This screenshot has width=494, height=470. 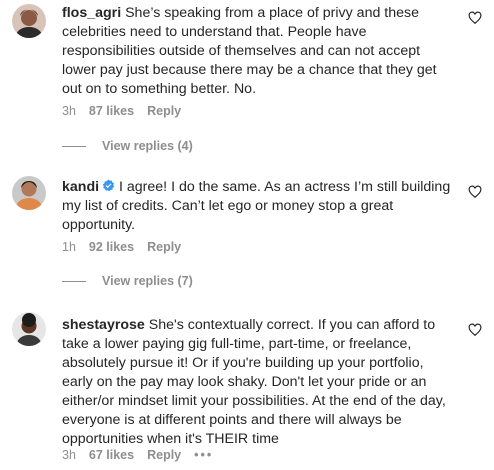 I want to click on view-replies-button: View replies (4), so click(x=127, y=146).